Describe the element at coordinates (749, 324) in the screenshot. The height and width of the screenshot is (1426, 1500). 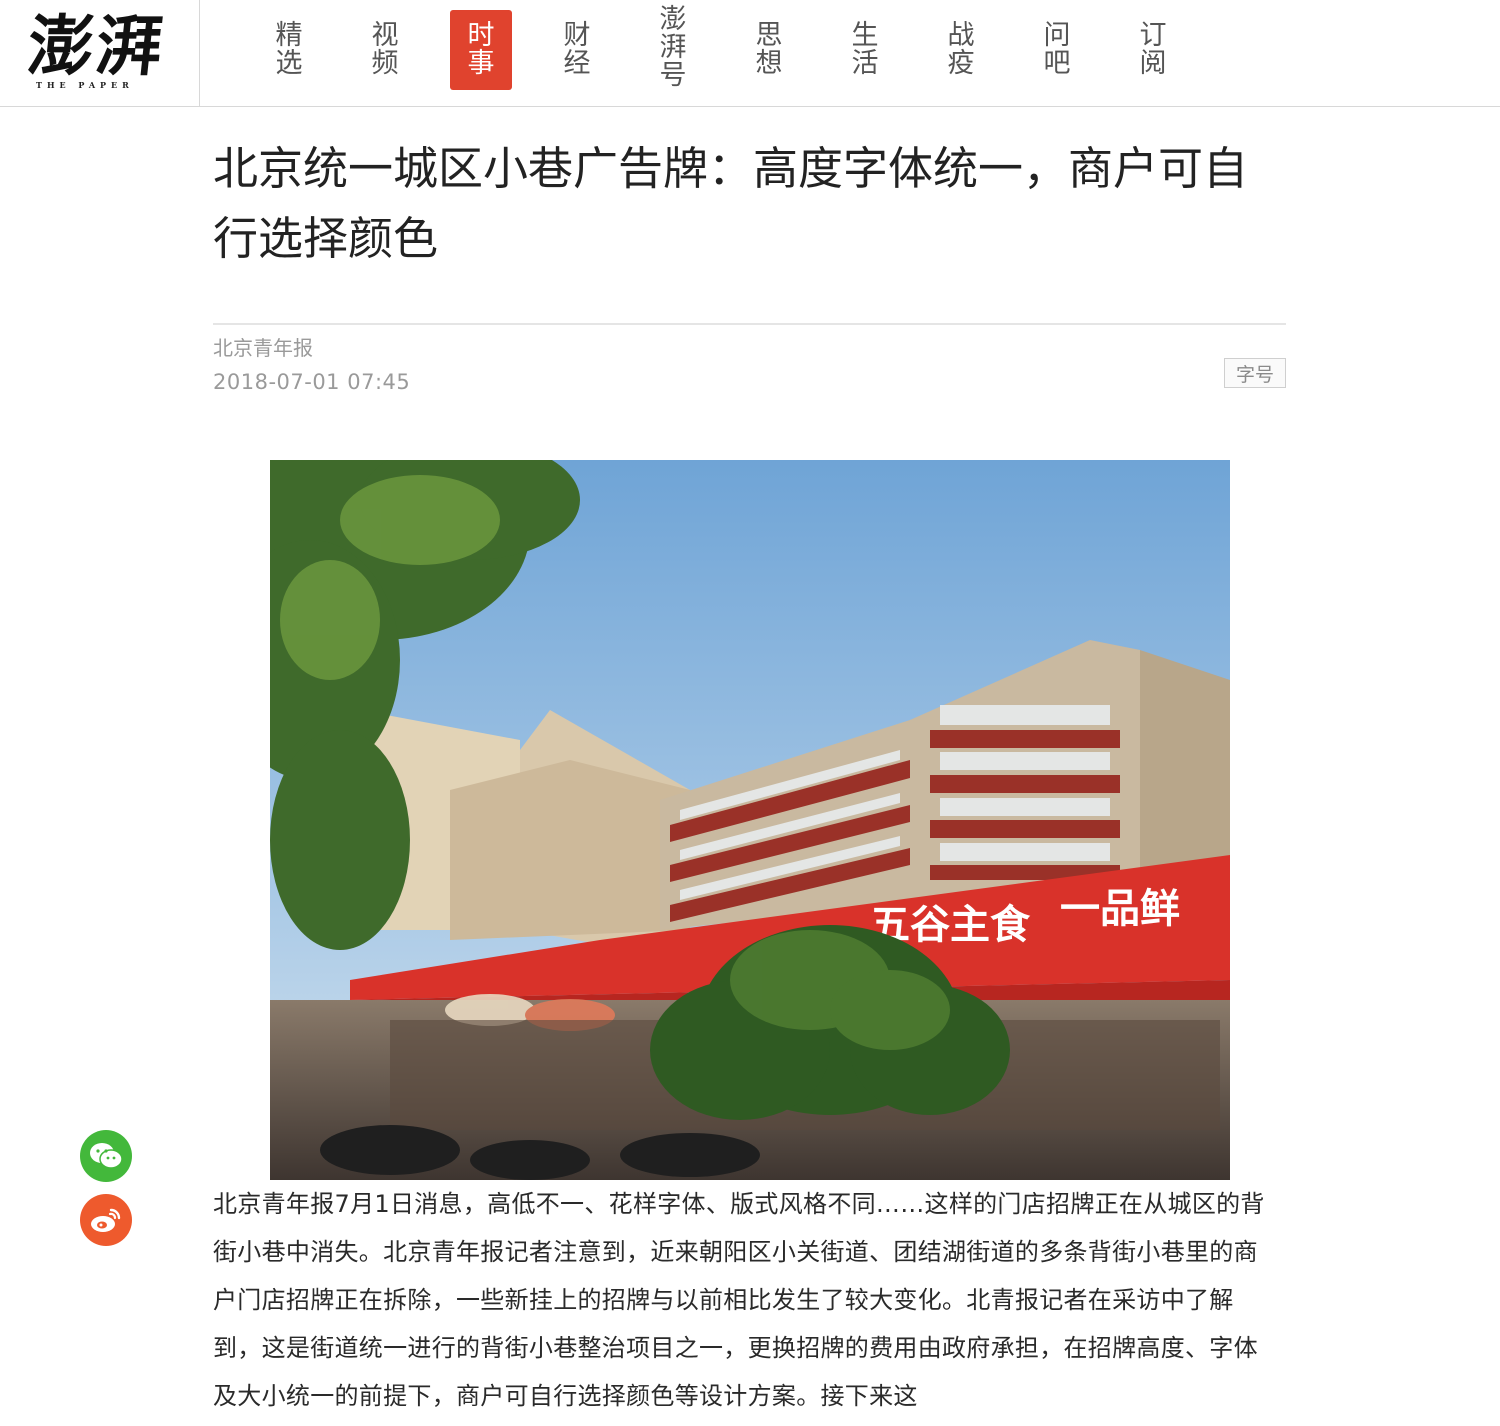
I see `meta-divider` at that location.